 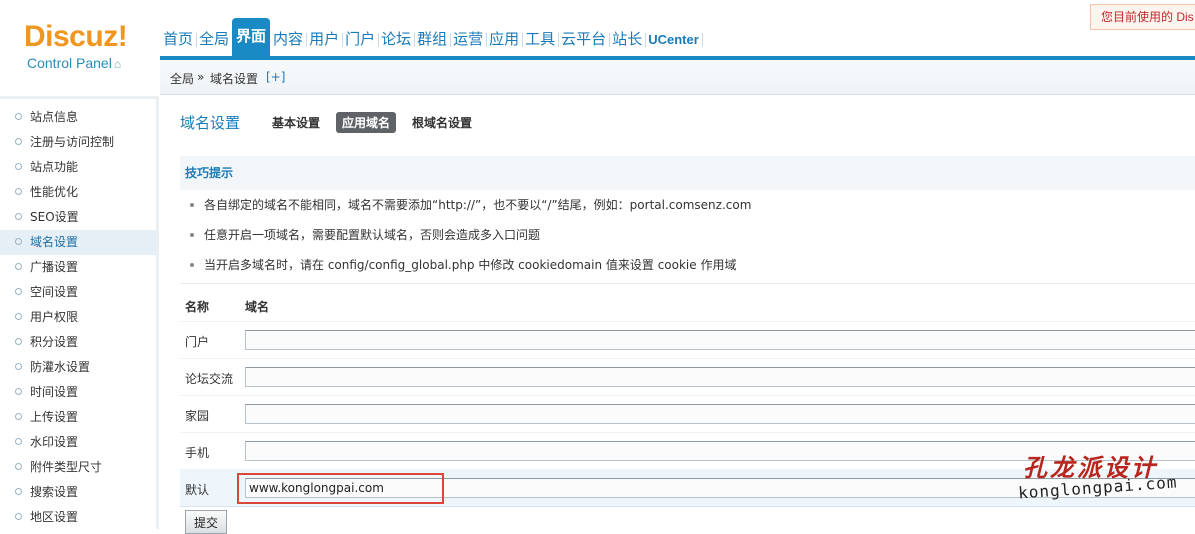 I want to click on sidebar-item-search: 搜索设置, so click(x=78, y=492).